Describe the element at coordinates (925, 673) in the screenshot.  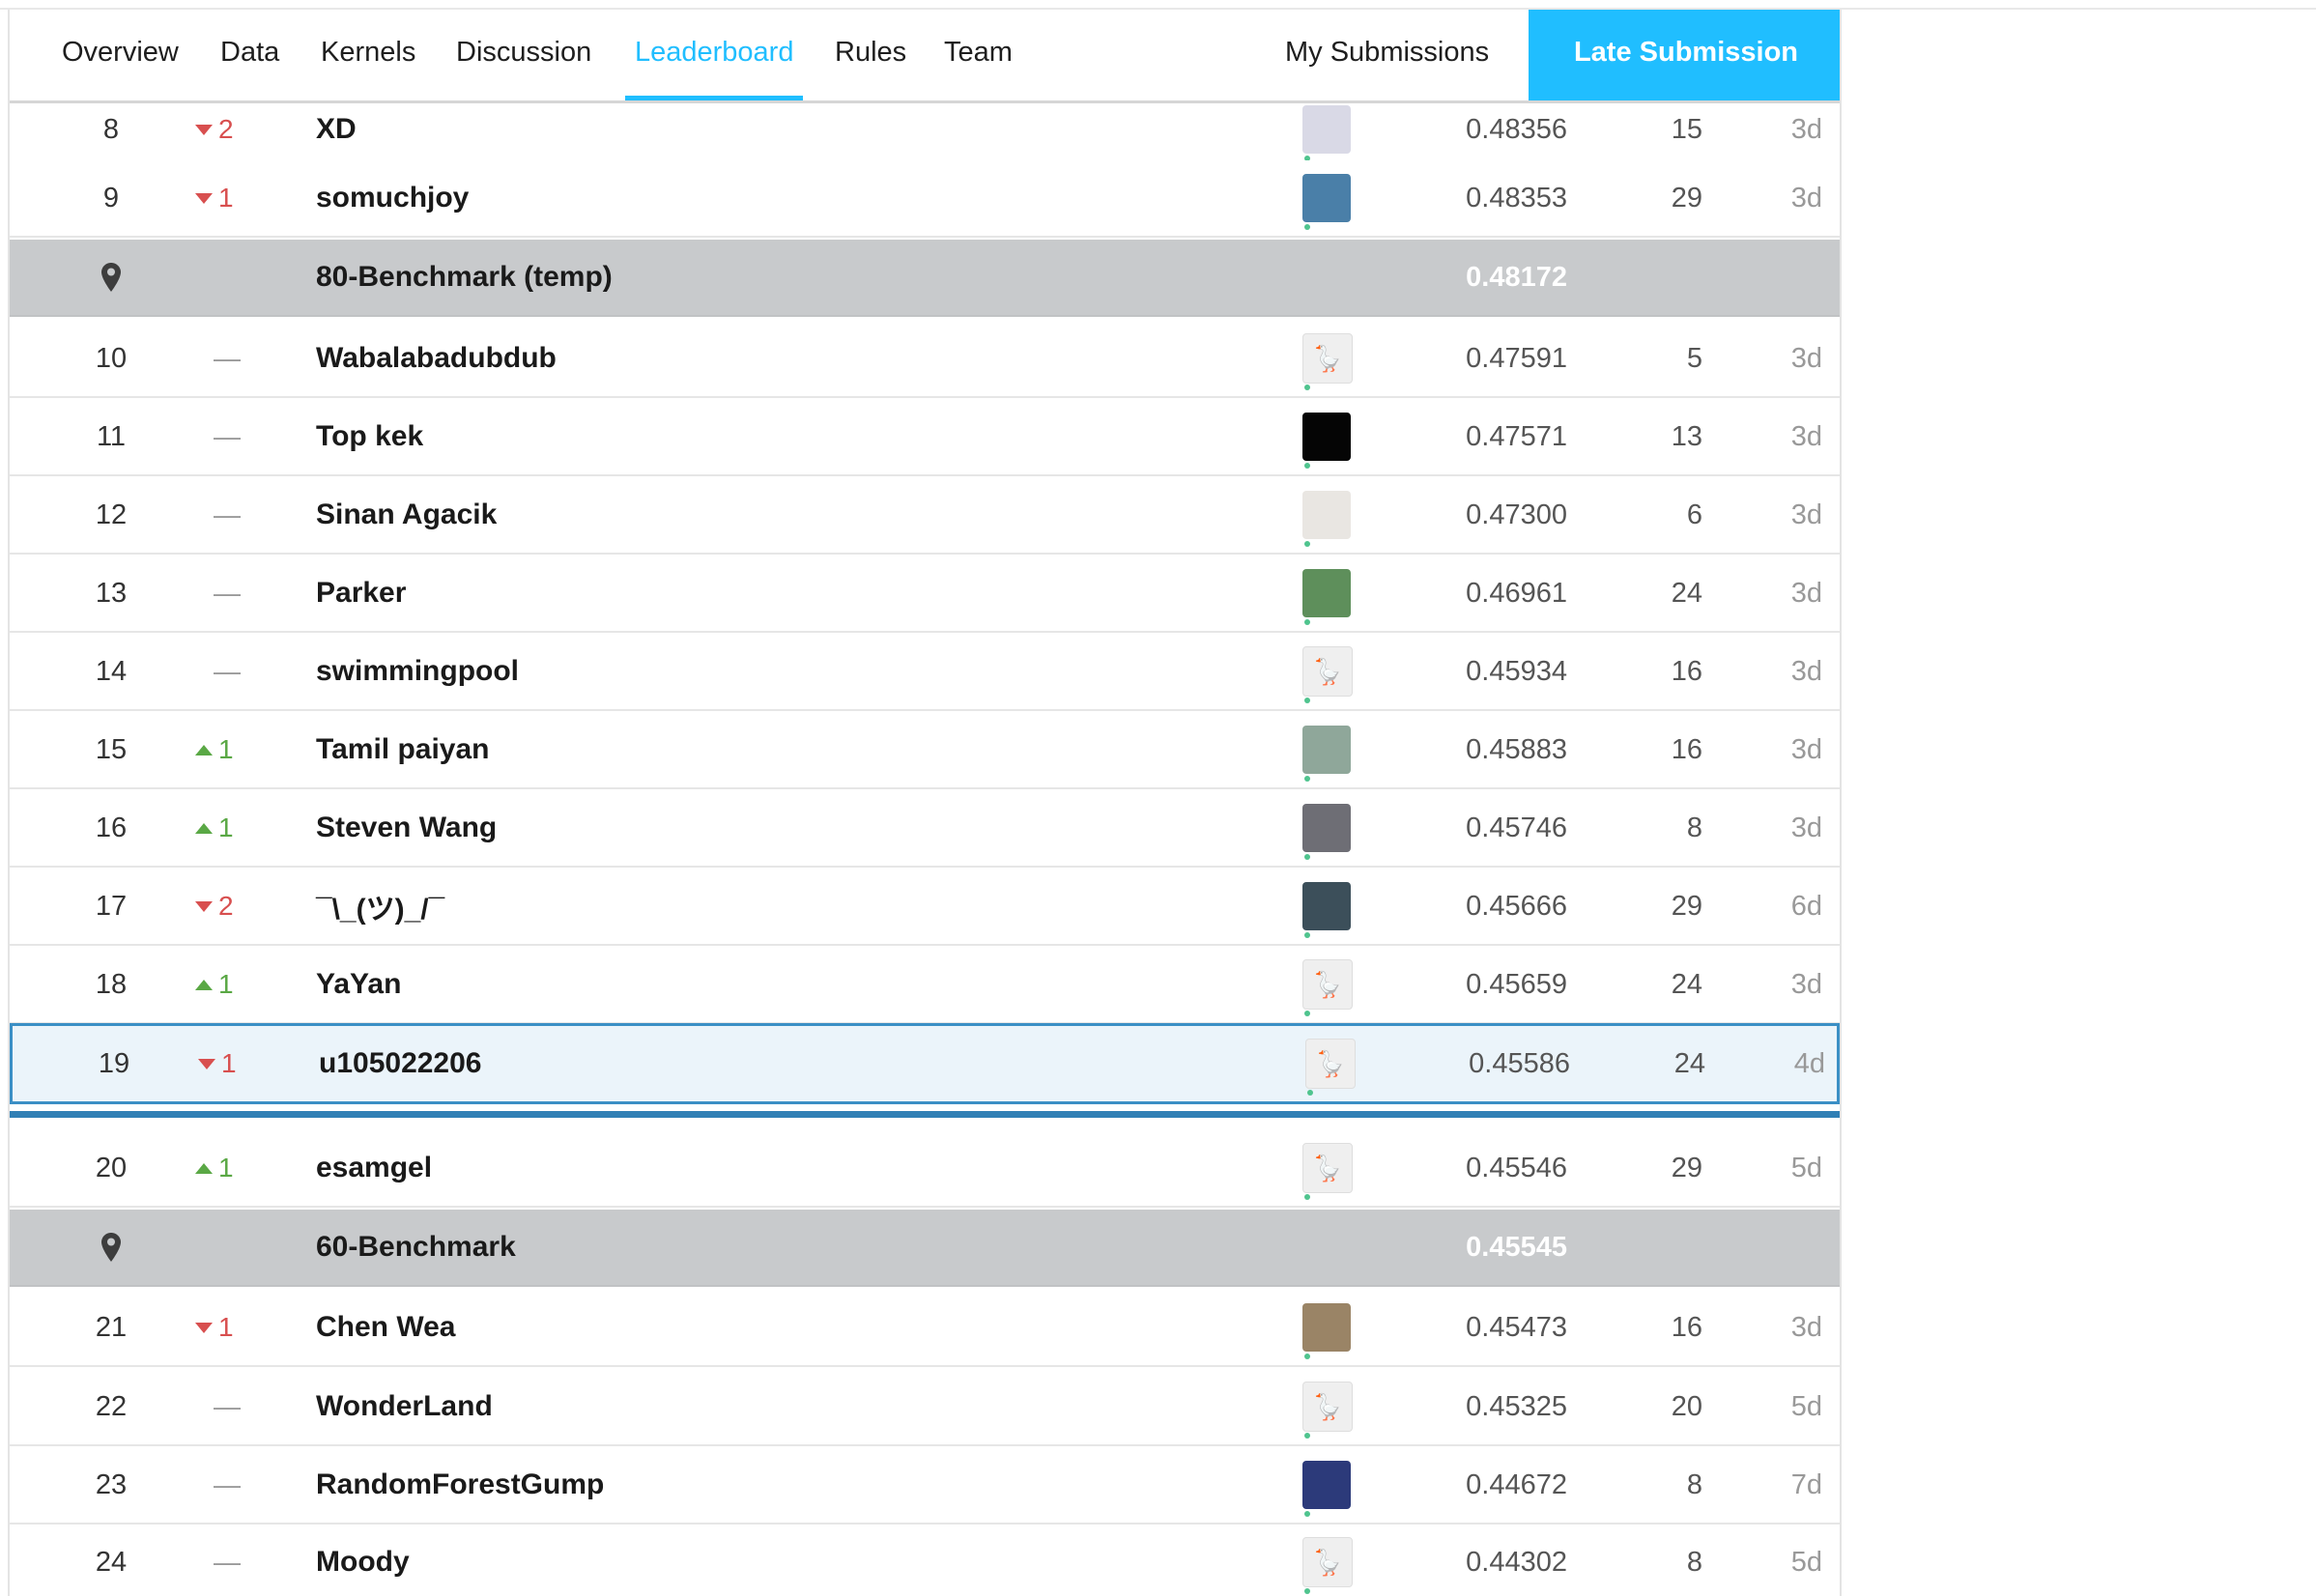
I see `table-row: 14 — swimmingpool 🪿 0.45934 16 3d` at that location.